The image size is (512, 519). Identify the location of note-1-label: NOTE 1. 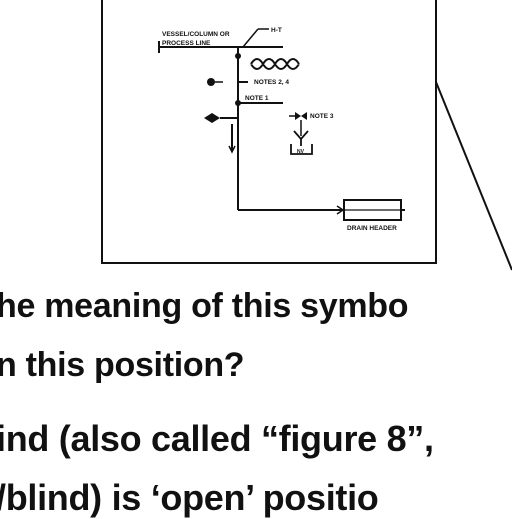
(257, 98).